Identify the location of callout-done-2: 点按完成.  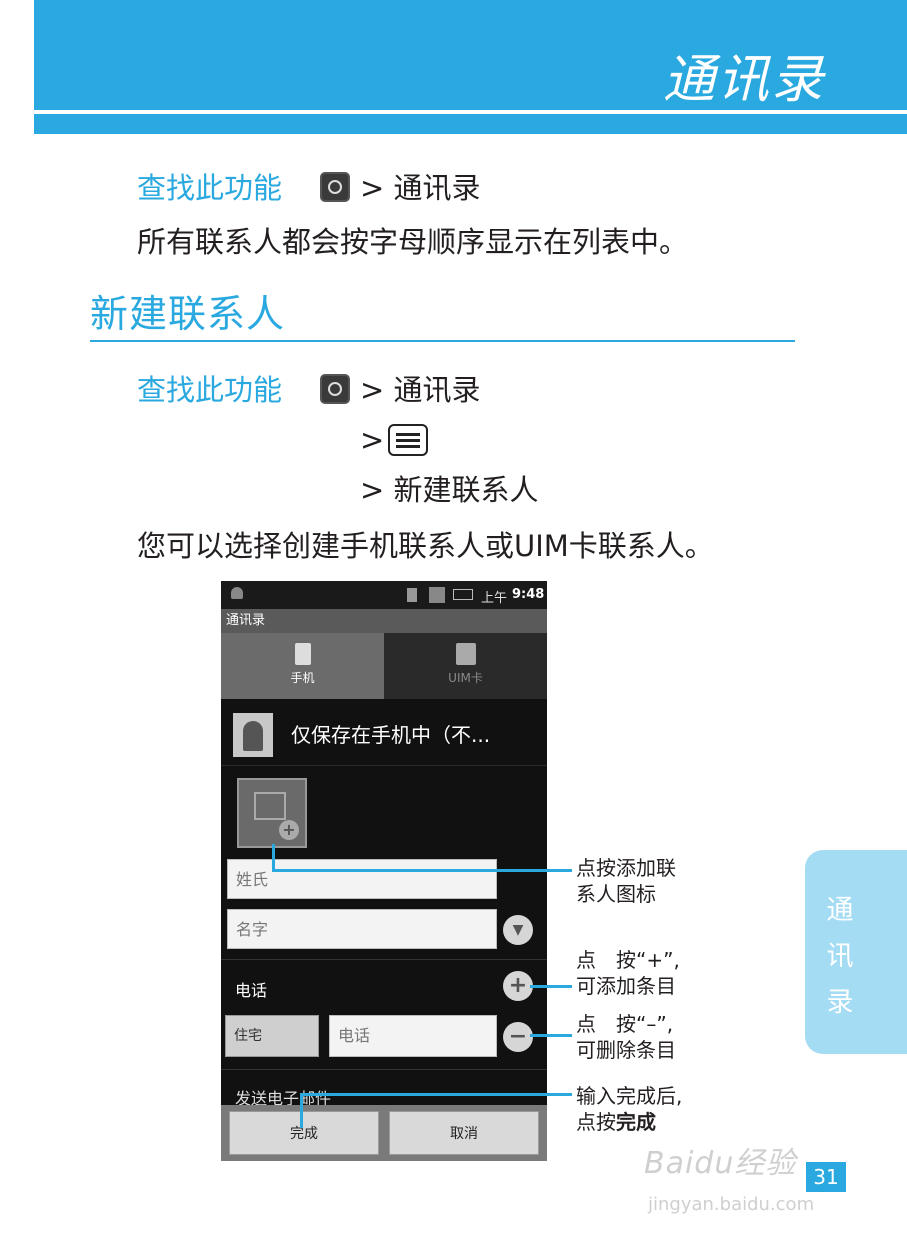
(616, 1122).